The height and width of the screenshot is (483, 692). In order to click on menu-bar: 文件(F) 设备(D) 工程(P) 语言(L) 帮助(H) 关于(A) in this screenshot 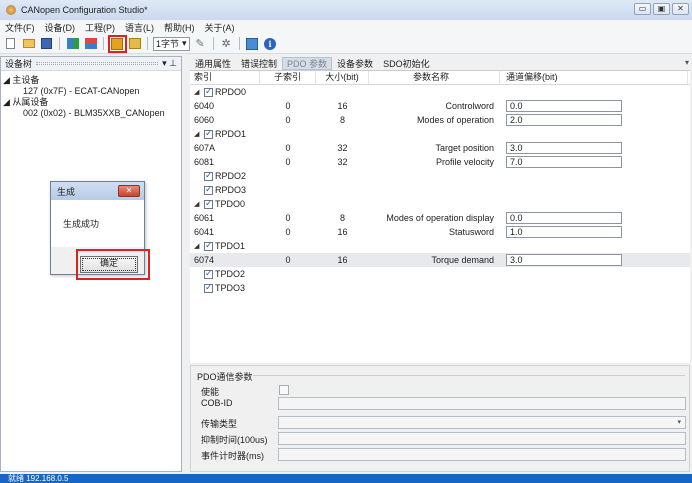, I will do `click(346, 27)`.